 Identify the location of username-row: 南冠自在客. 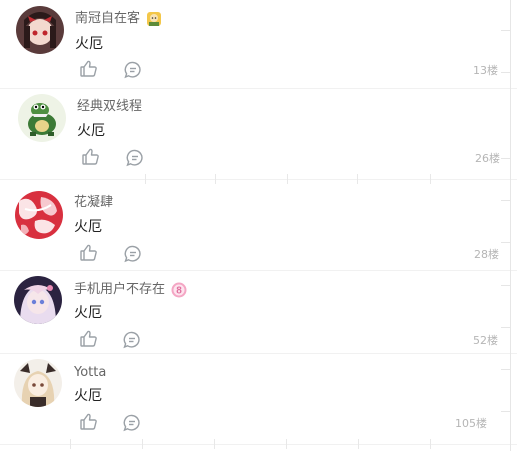
(118, 19).